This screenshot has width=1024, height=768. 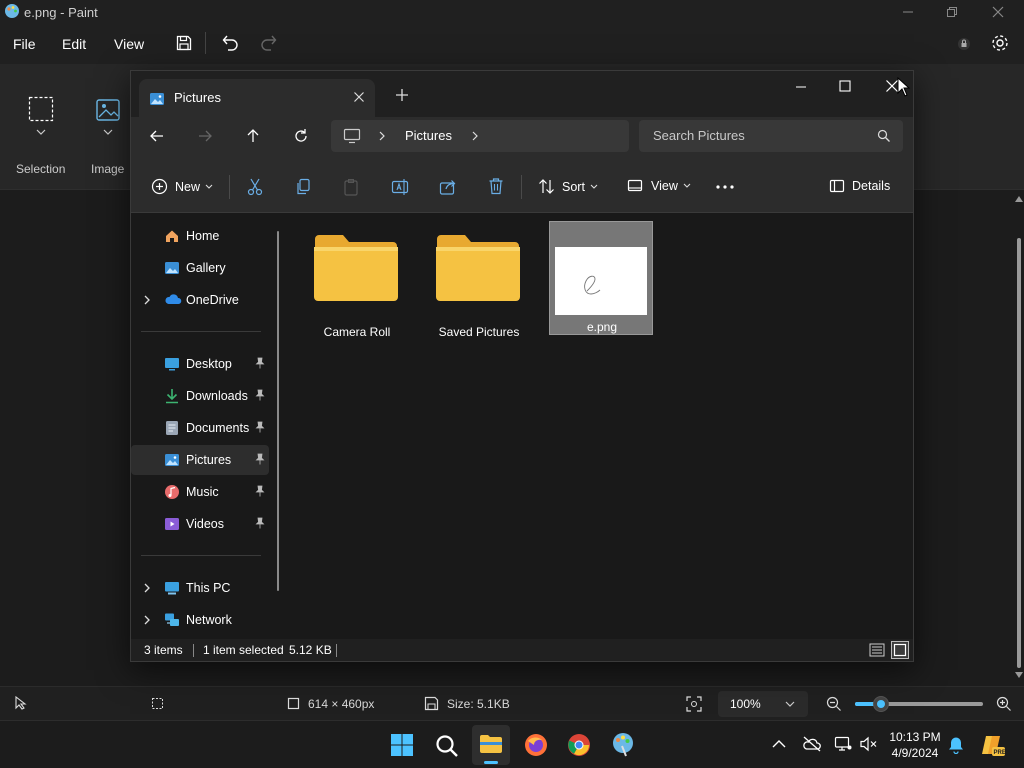 What do you see at coordinates (694, 704) in the screenshot?
I see `fit-to-window-icon` at bounding box center [694, 704].